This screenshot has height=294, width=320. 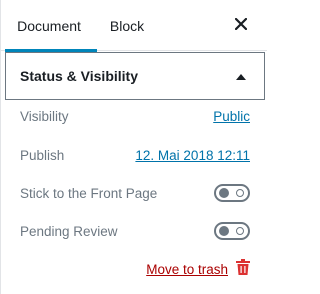 I want to click on pending-review-label: Pending Review, so click(x=69, y=231).